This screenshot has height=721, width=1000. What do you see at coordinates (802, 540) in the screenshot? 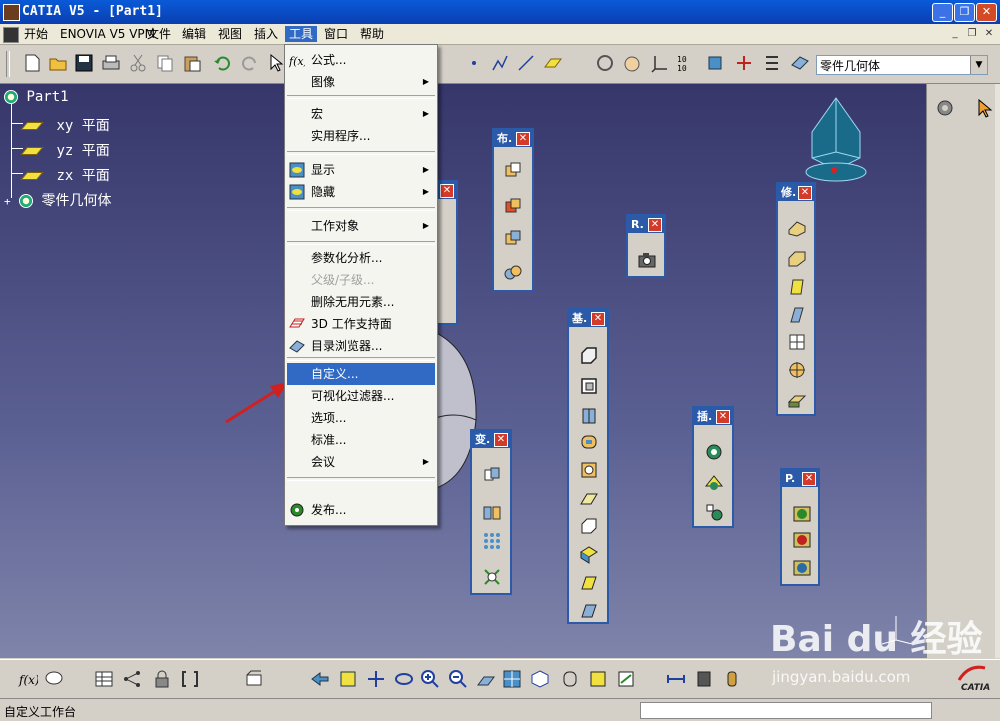
I see `material-red-icon` at bounding box center [802, 540].